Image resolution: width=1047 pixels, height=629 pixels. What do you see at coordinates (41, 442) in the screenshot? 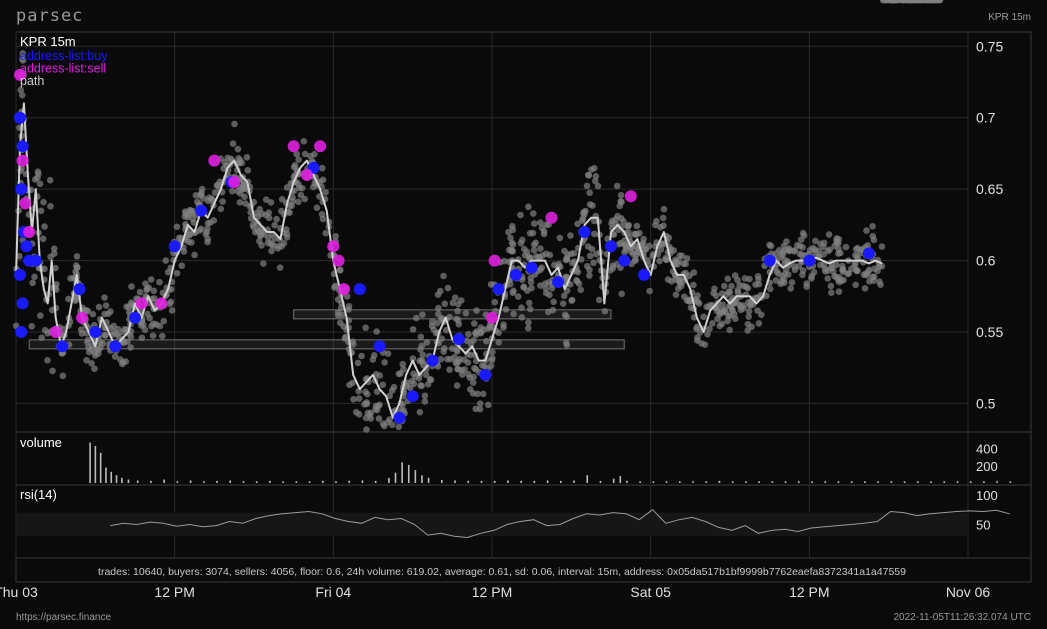
I see `volume-title: volume` at bounding box center [41, 442].